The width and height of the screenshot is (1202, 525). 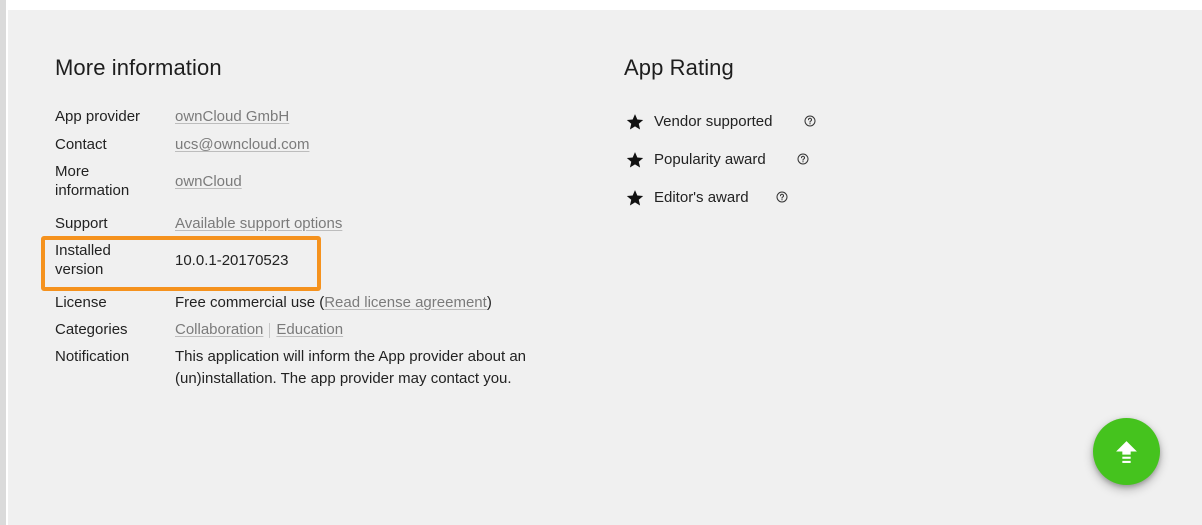 What do you see at coordinates (3, 262) in the screenshot?
I see `left-border` at bounding box center [3, 262].